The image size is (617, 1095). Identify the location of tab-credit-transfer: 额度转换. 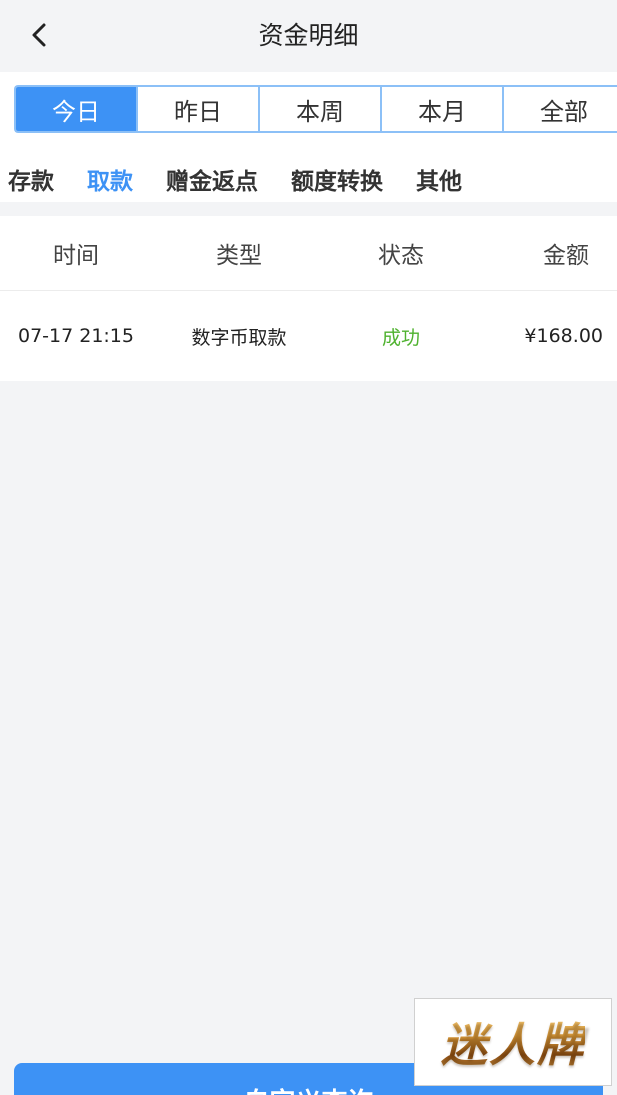
(337, 182).